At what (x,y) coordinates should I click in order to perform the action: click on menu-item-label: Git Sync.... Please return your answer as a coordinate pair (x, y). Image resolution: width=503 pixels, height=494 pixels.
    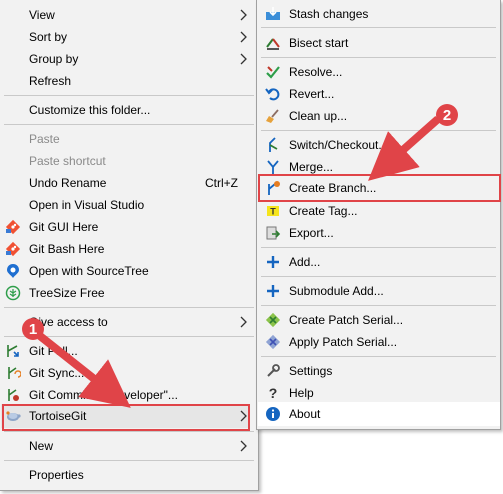
    Looking at the image, I should click on (57, 373).